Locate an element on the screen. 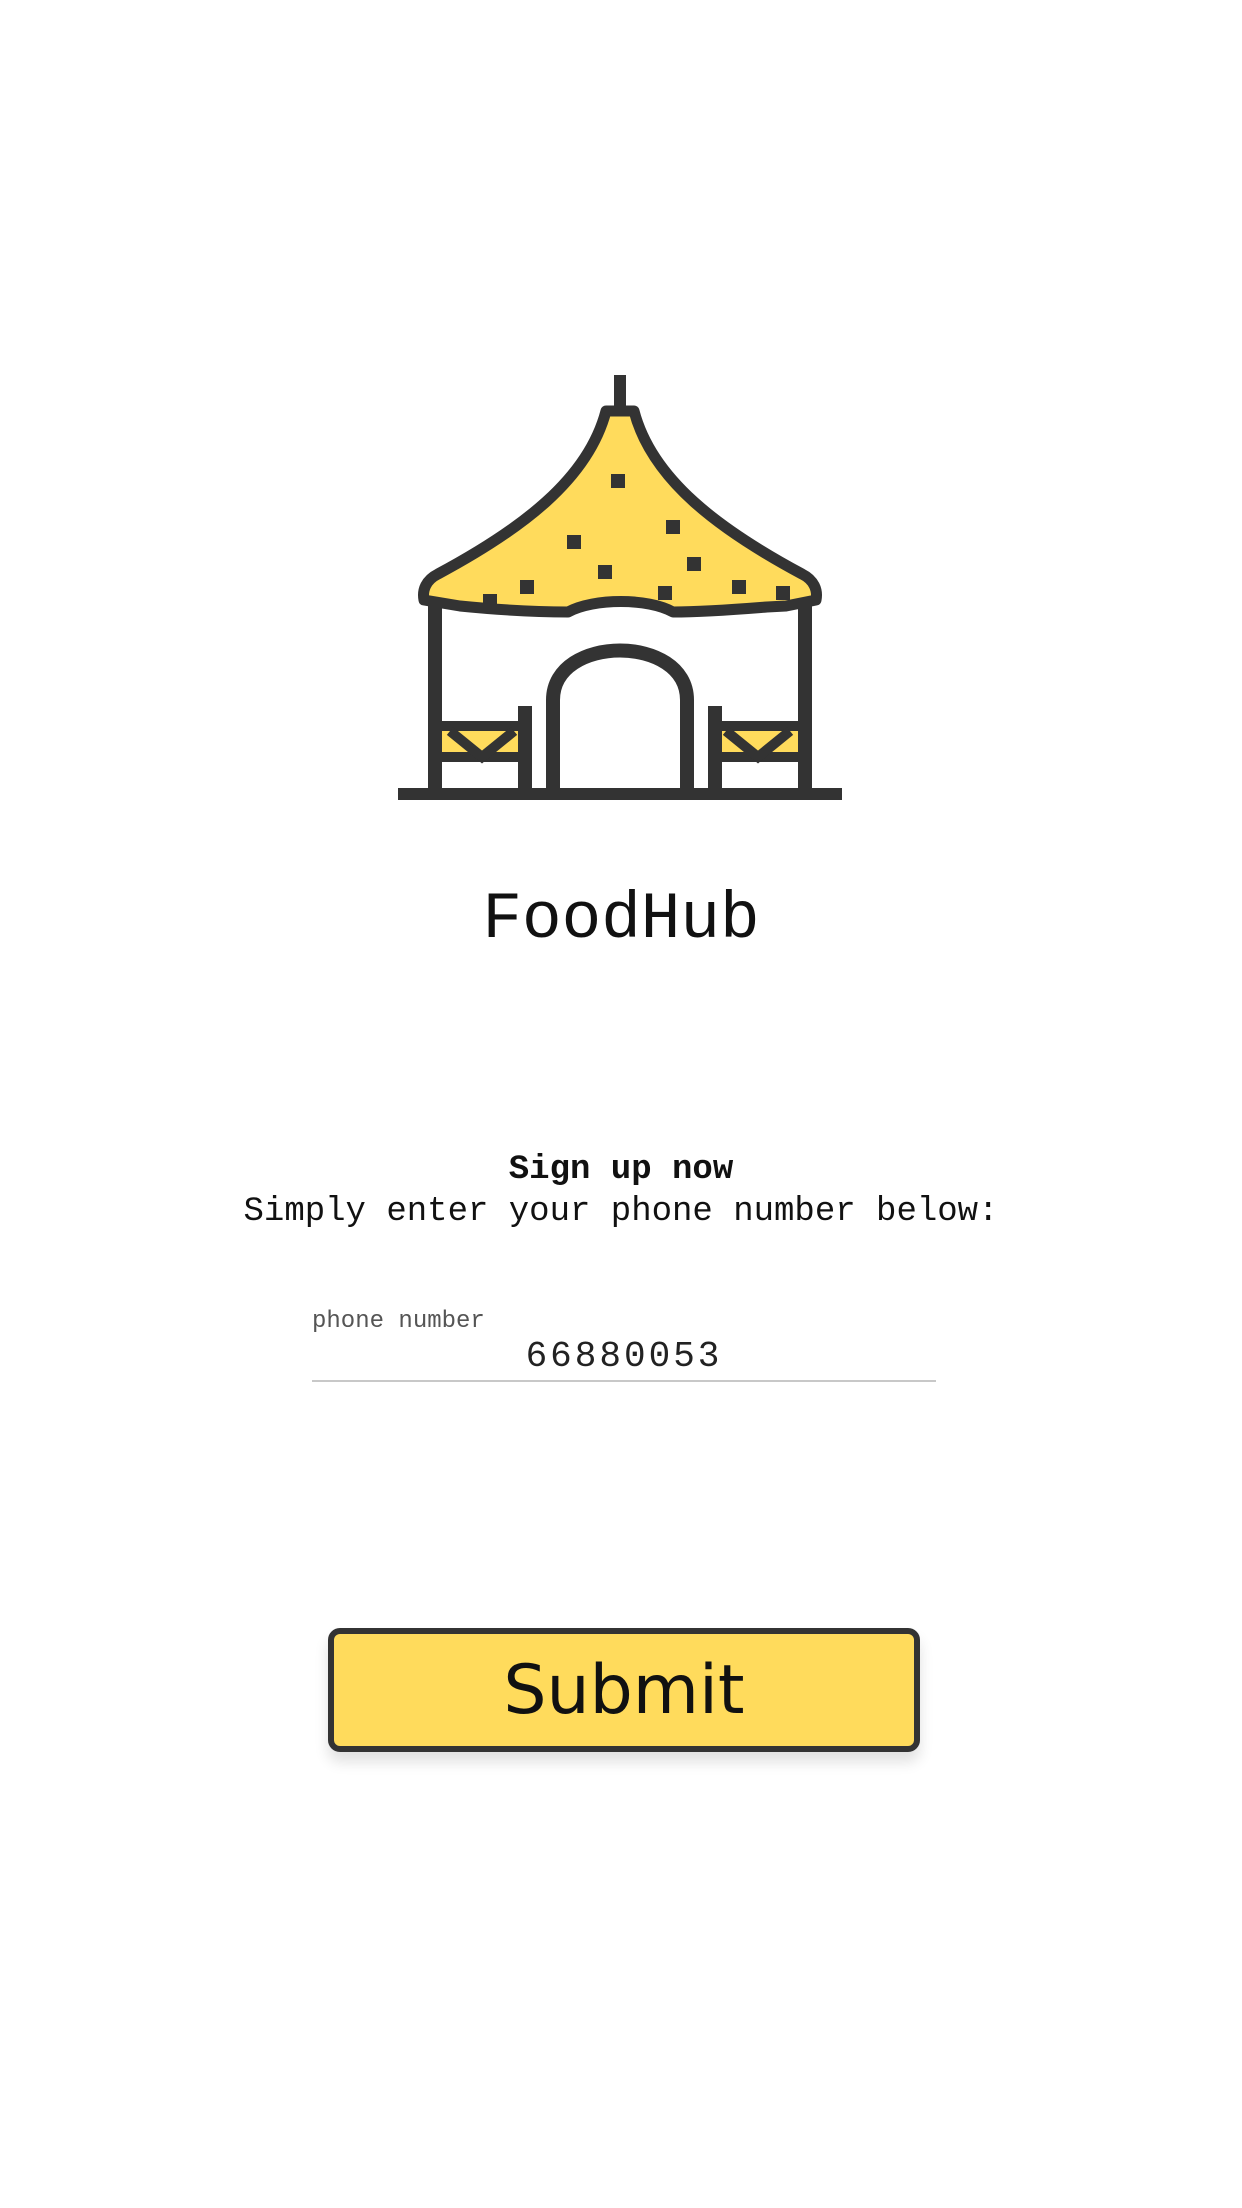 The width and height of the screenshot is (1242, 2208). submit-button: Submit is located at coordinates (624, 1690).